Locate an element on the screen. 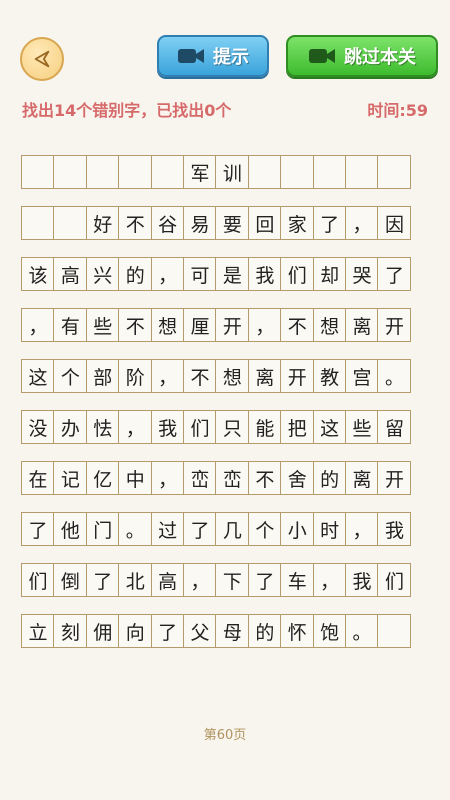 The width and height of the screenshot is (450, 800). grid-cell: 兴 is located at coordinates (102, 274).